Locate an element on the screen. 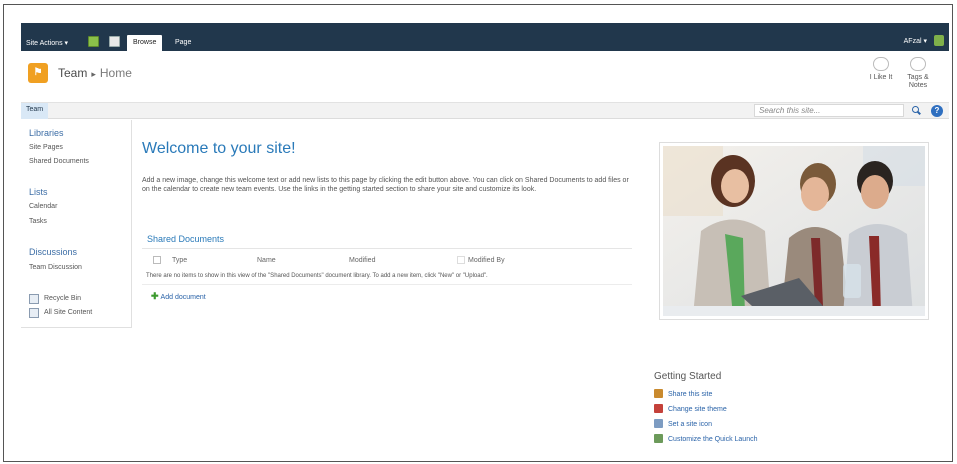 The height and width of the screenshot is (464, 957). site-actions-menu: Site Actions ▾ is located at coordinates (47, 43).